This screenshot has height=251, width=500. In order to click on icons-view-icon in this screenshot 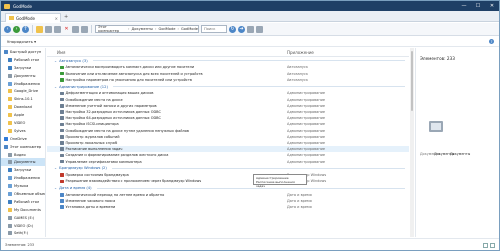, I will do `click(492, 245)`.